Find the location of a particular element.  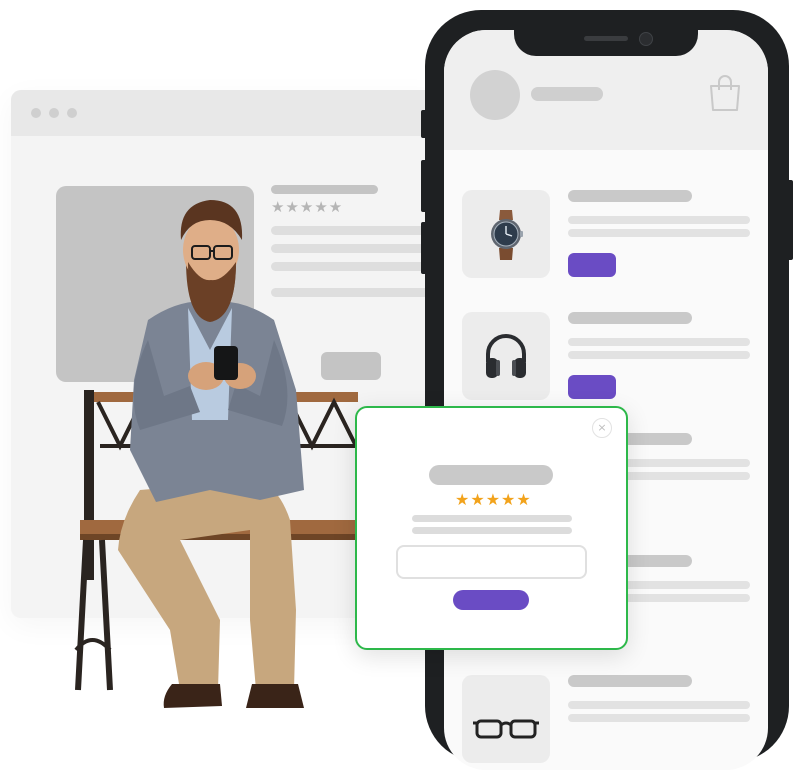

popup-title-placeholder is located at coordinates (491, 475).